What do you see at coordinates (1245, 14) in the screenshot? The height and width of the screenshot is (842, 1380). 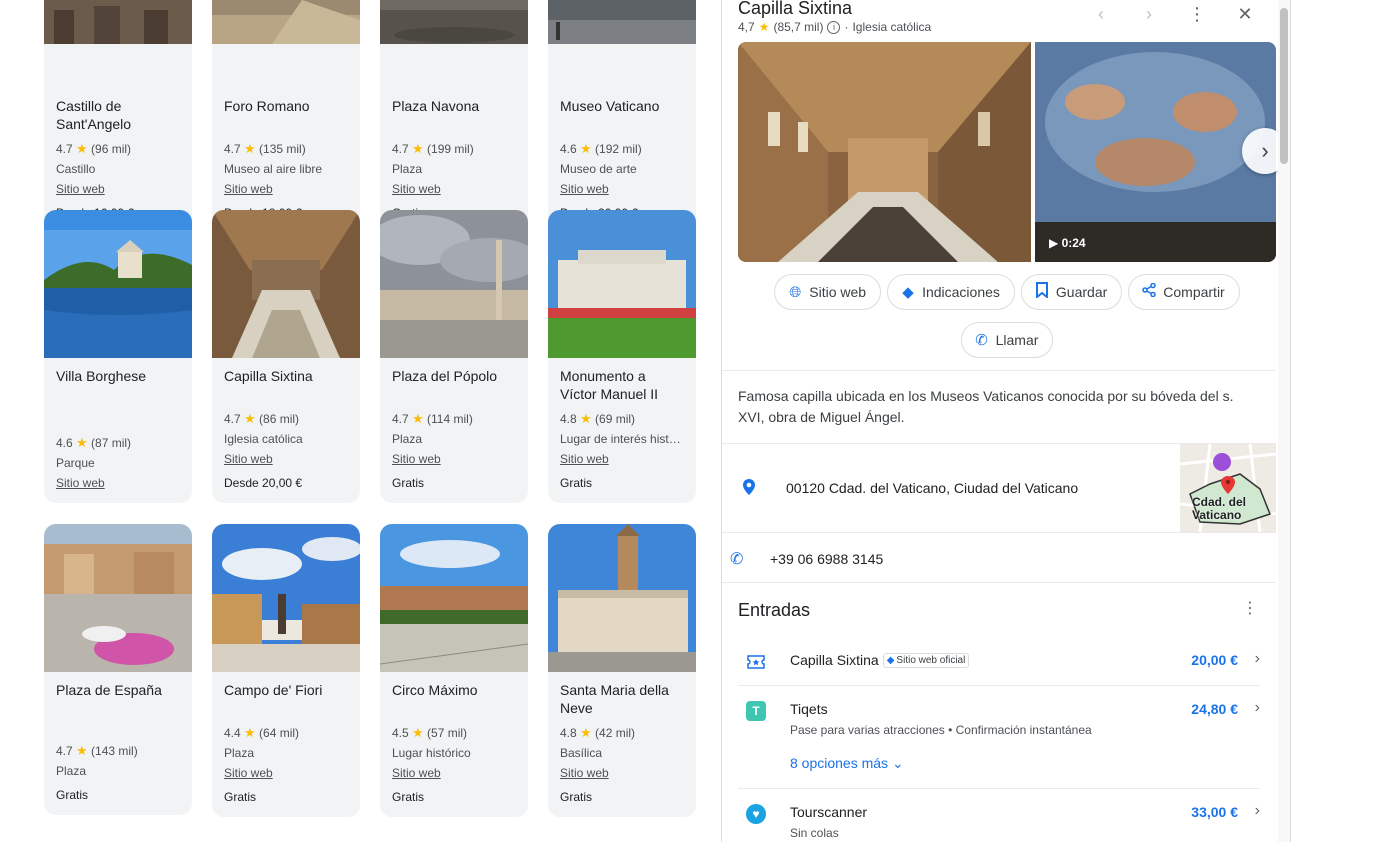 I see `close-icon: ✕` at bounding box center [1245, 14].